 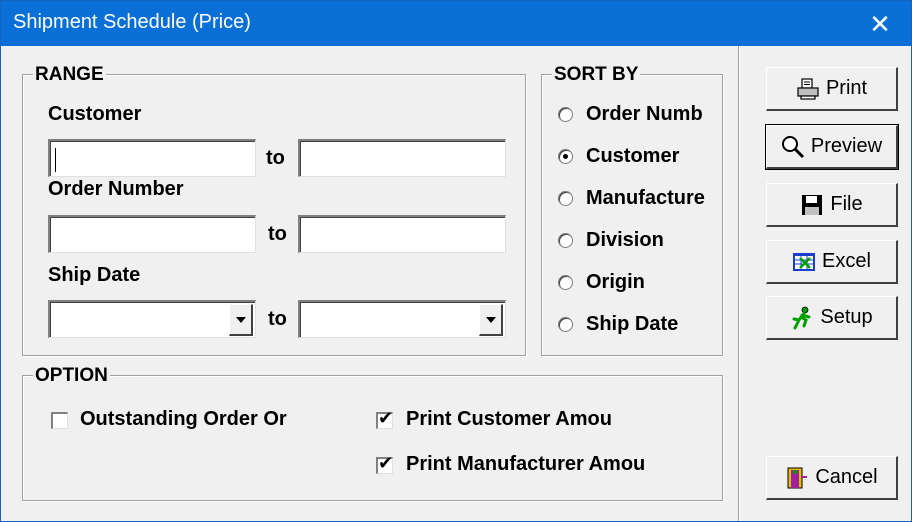 I want to click on floppy-disk-icon, so click(x=812, y=205).